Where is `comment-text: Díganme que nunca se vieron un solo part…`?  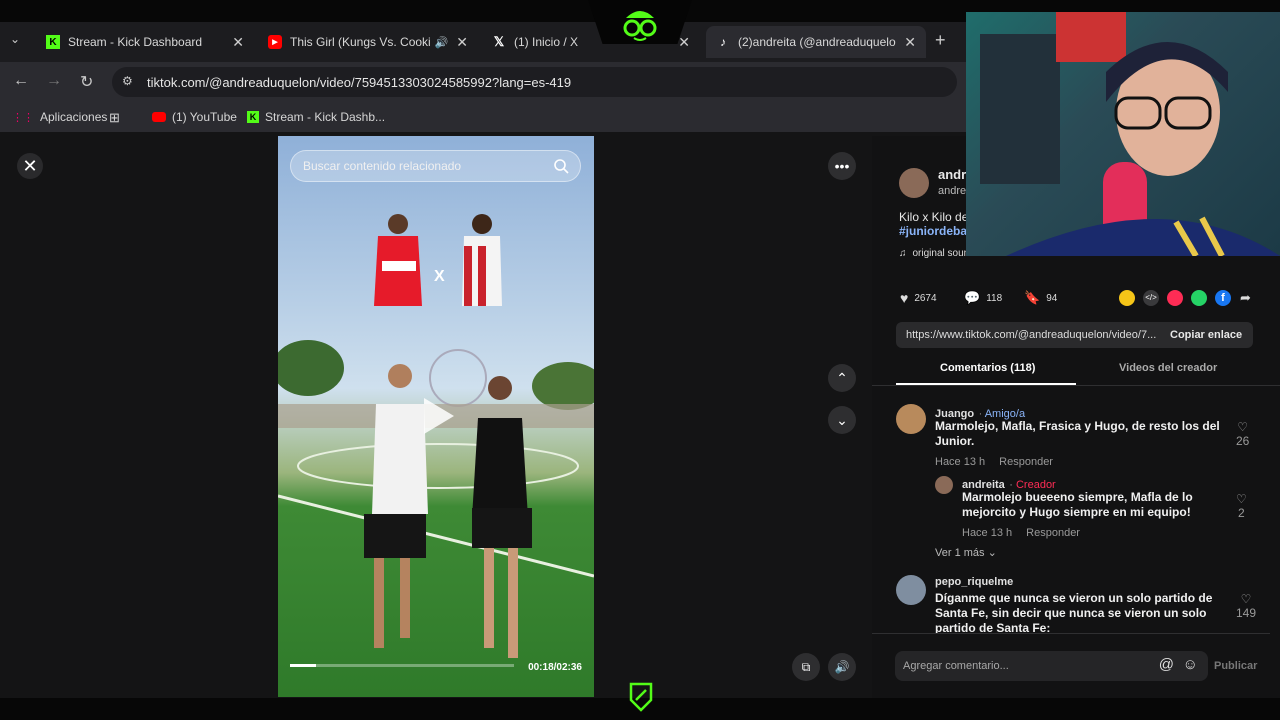
comment-text: Díganme que nunca se vieron un solo part… is located at coordinates (1074, 612).